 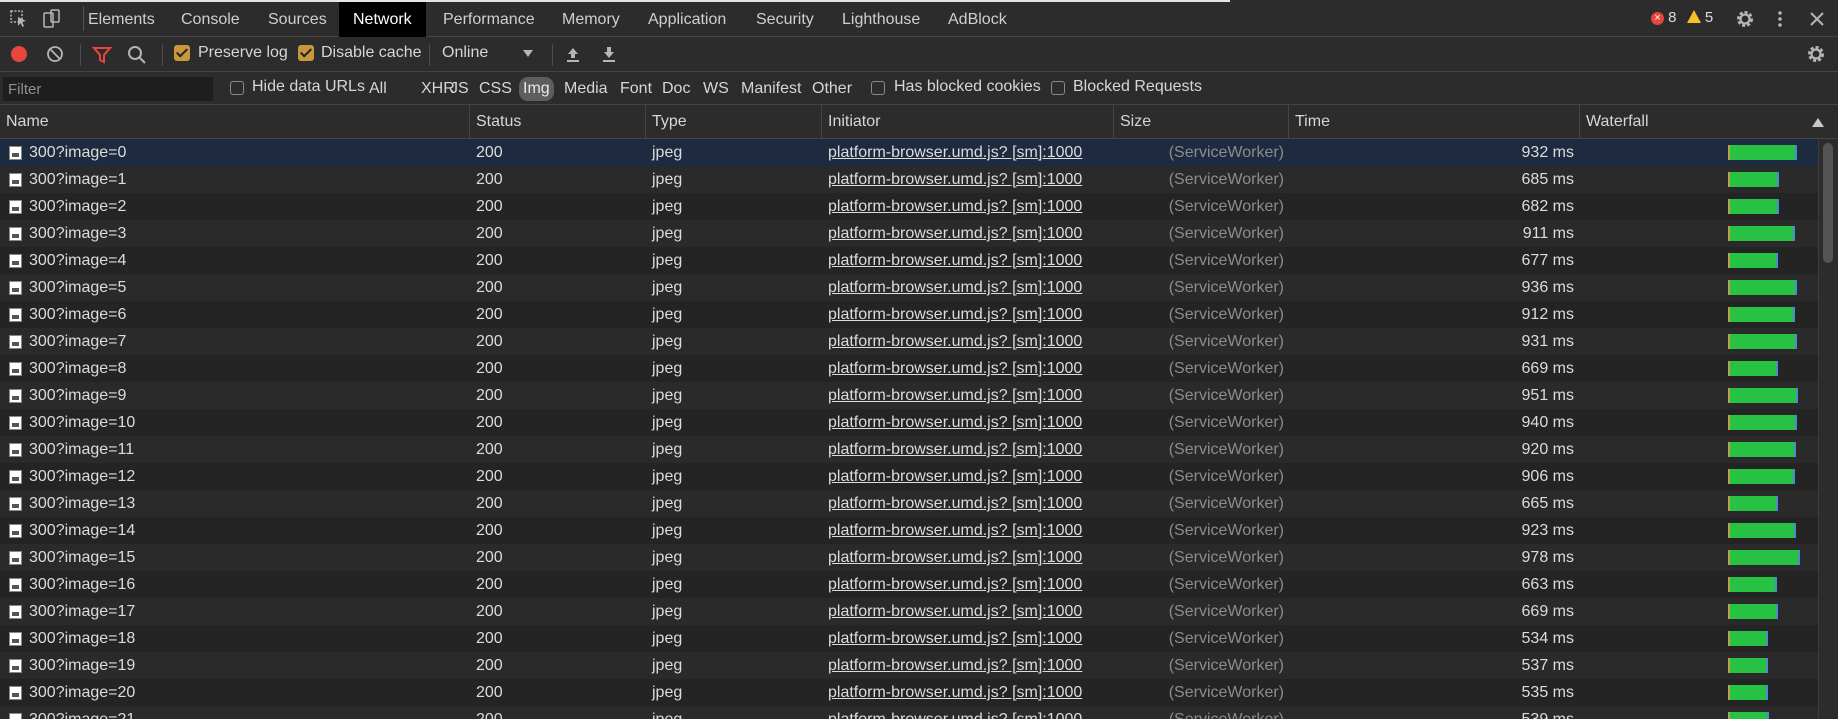 I want to click on column-header-waterfall: Waterfall, so click(x=1709, y=122).